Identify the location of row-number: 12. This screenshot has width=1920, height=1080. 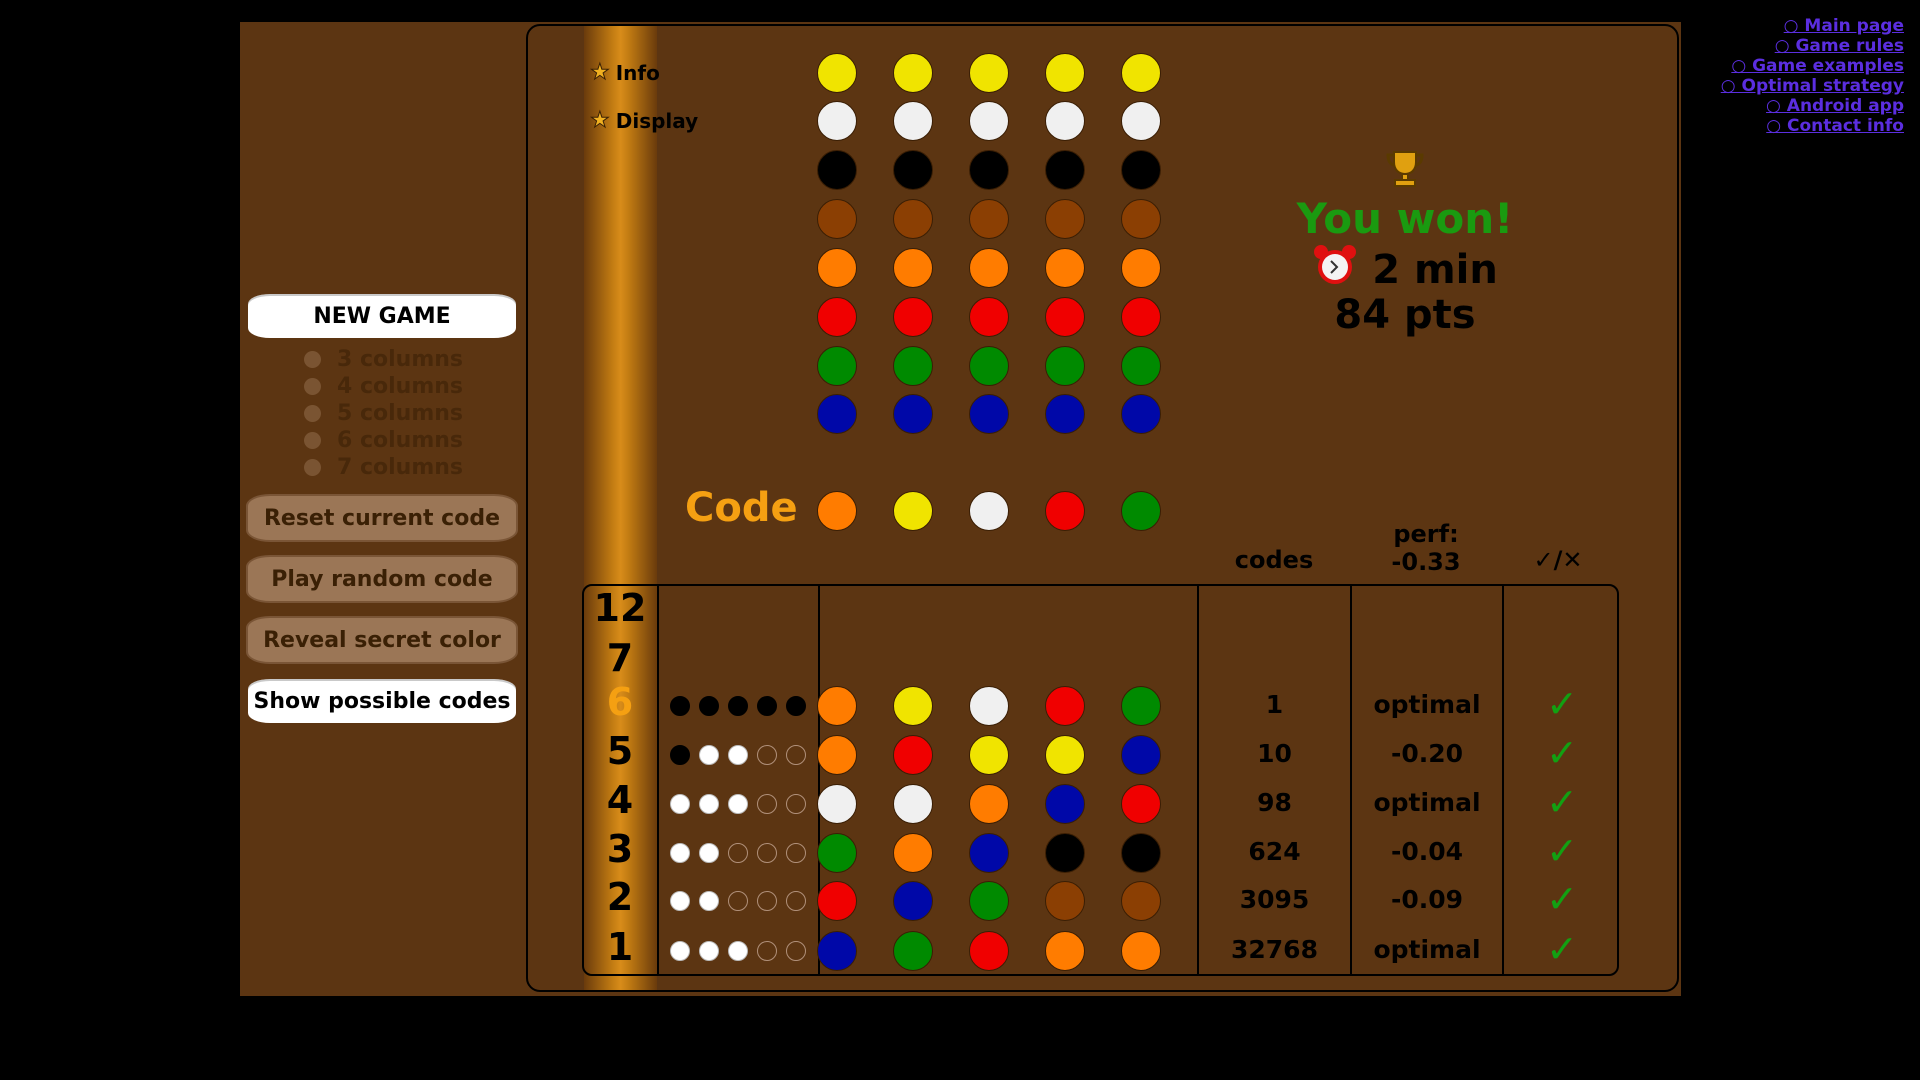
(620, 608).